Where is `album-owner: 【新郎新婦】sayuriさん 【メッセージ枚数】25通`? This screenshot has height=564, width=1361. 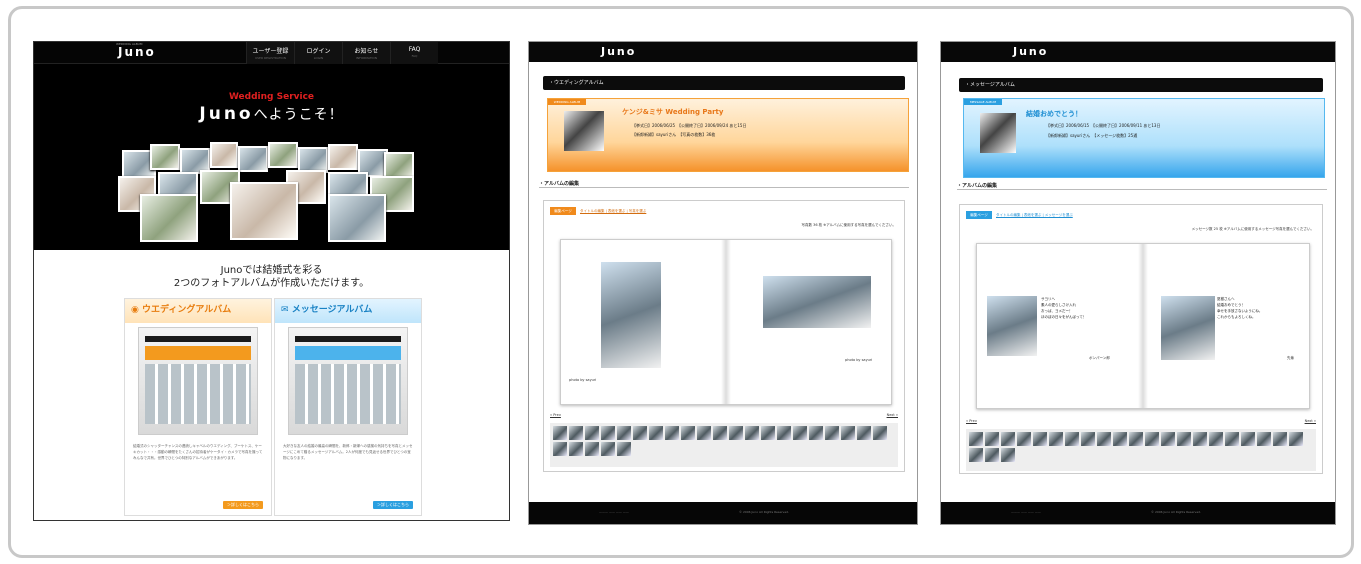 album-owner: 【新郎新婦】sayuriさん 【メッセージ枚数】25通 is located at coordinates (1092, 135).